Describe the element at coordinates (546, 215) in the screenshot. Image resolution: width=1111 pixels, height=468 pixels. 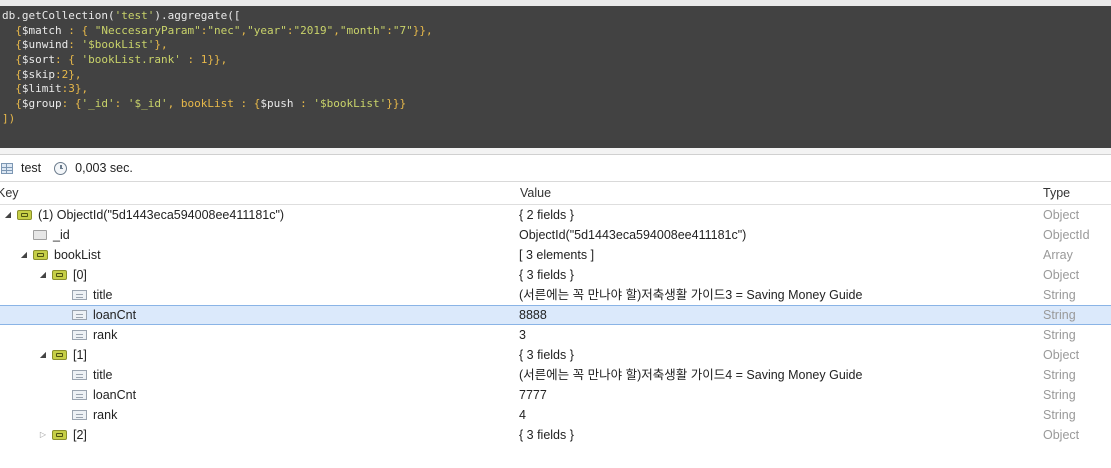
I see `row-value: { 2 fields }` at that location.